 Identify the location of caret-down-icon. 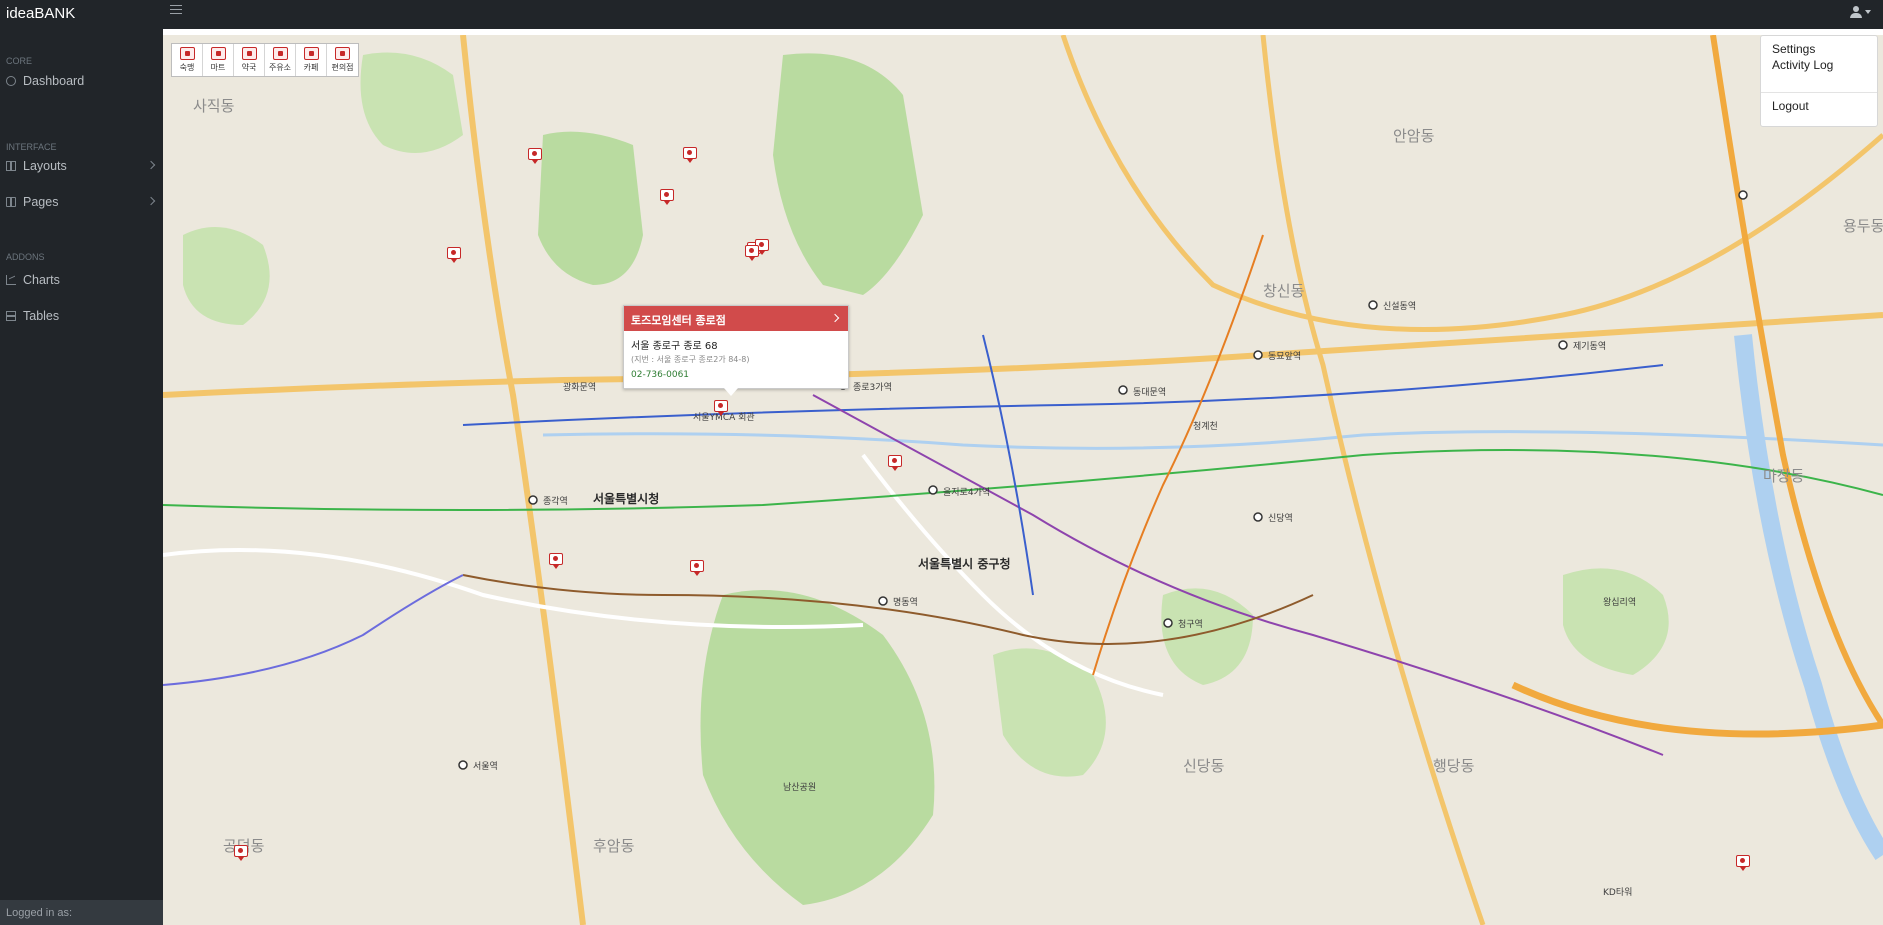
(1868, 12).